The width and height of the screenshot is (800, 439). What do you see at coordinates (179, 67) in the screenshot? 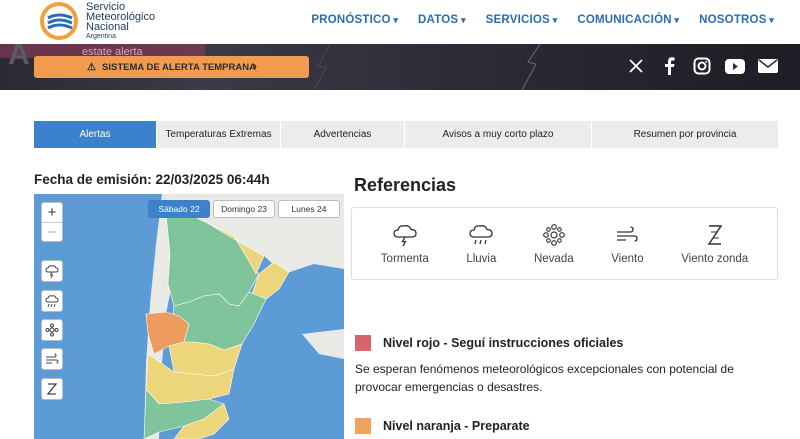
I see `early-warning-label: SISTEMA DE ALERTA TEMPRANA` at bounding box center [179, 67].